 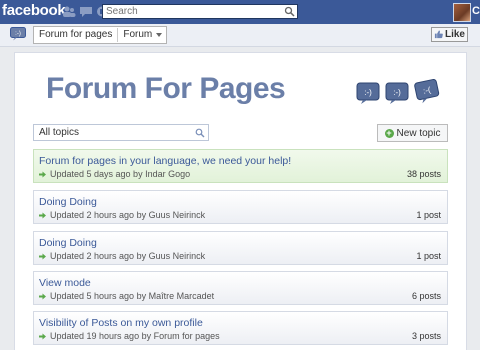 What do you see at coordinates (166, 88) in the screenshot?
I see `page-title: Forum For Pages` at bounding box center [166, 88].